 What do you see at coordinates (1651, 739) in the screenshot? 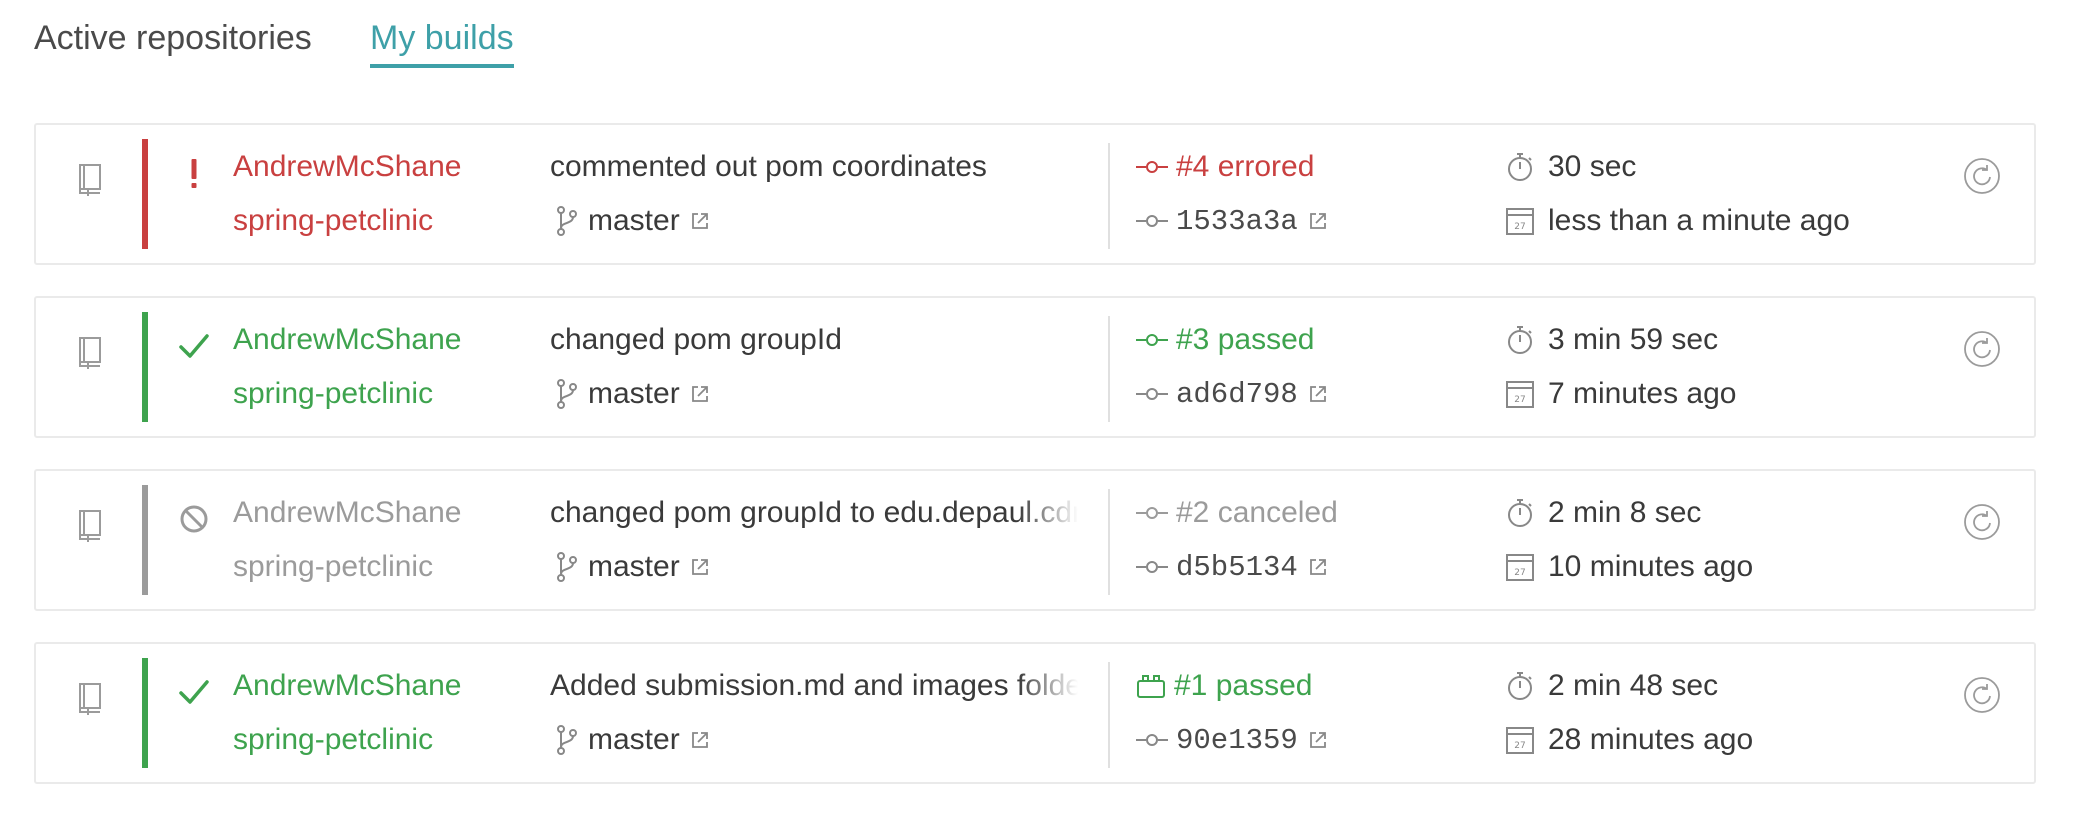
I see `finished-text: 28 minutes ago` at bounding box center [1651, 739].